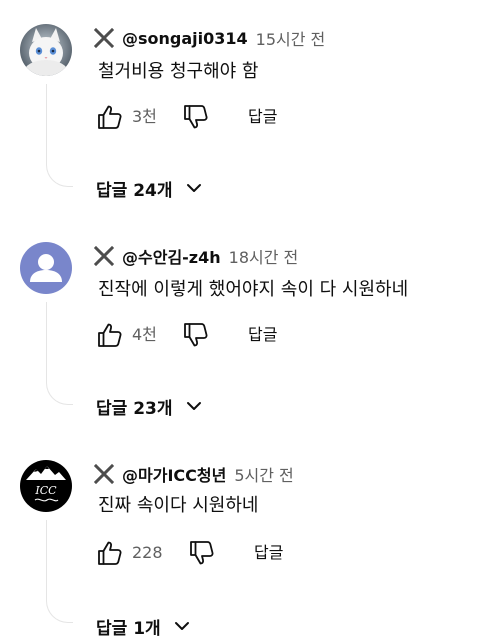 The width and height of the screenshot is (489, 642). What do you see at coordinates (134, 408) in the screenshot?
I see `replies-count-label: 답글 23개` at bounding box center [134, 408].